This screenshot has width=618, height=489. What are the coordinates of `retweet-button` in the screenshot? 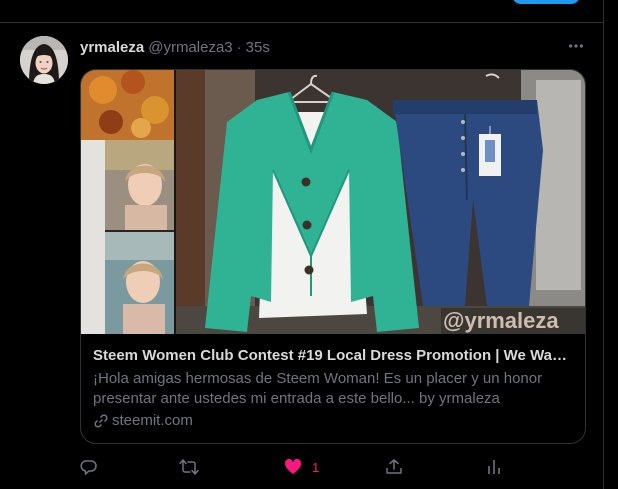 It's located at (189, 467).